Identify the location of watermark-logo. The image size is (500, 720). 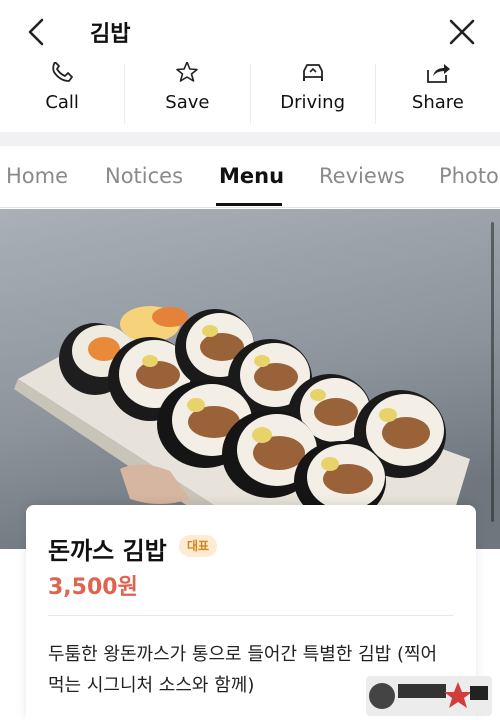
(429, 696).